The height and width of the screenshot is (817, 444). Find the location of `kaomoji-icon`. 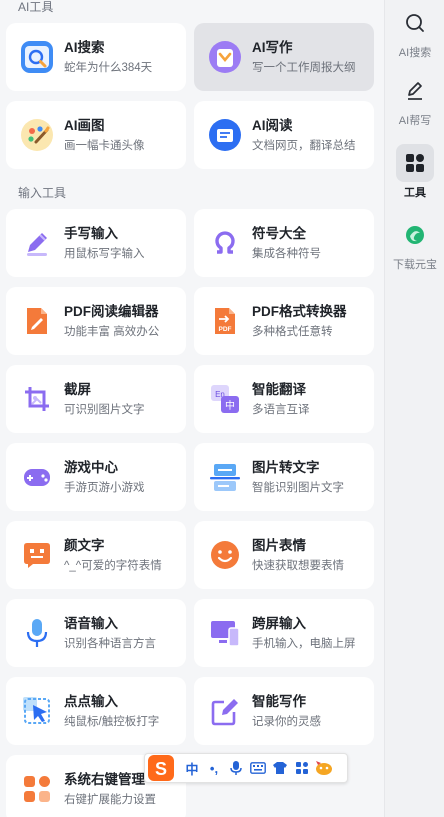

kaomoji-icon is located at coordinates (37, 555).